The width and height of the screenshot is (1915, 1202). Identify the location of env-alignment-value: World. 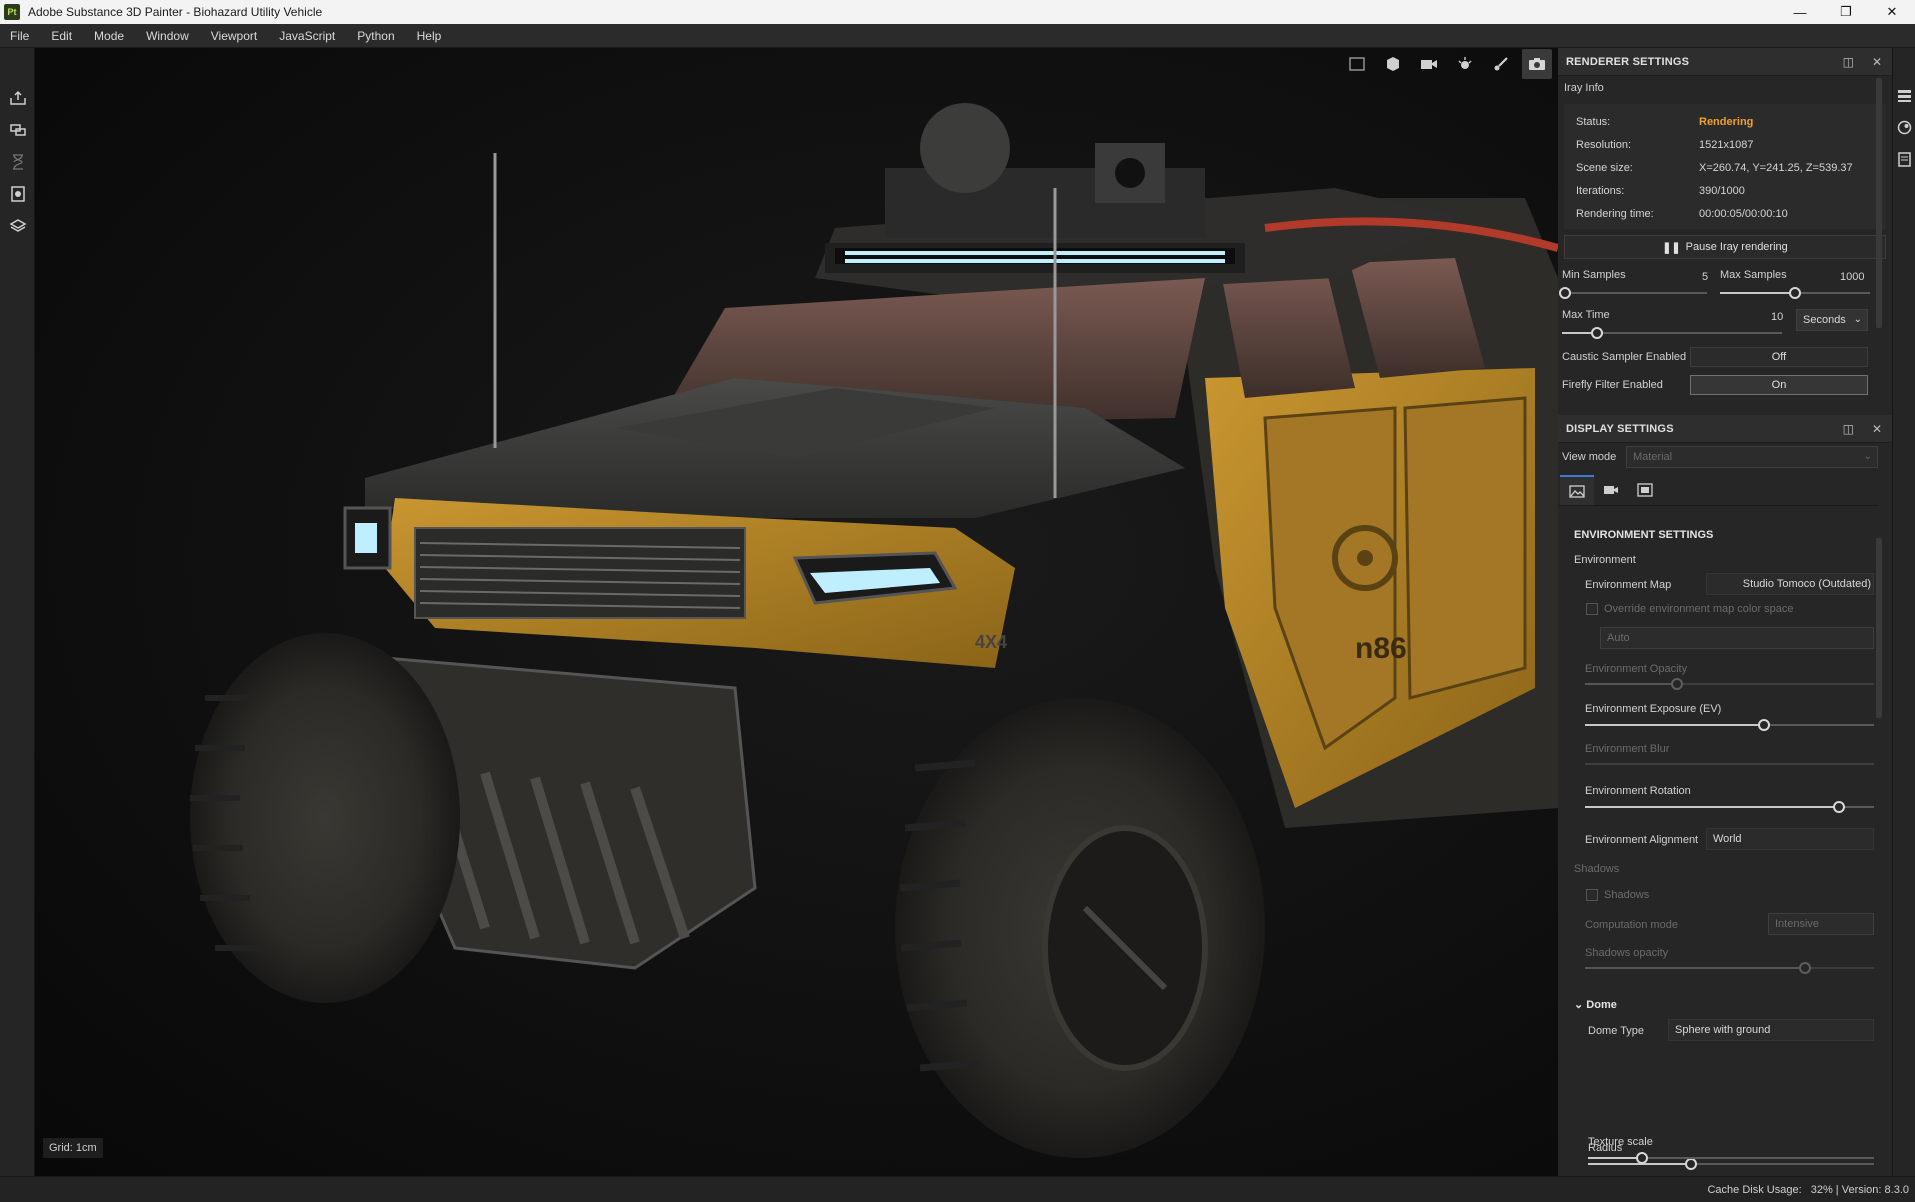
(1727, 839).